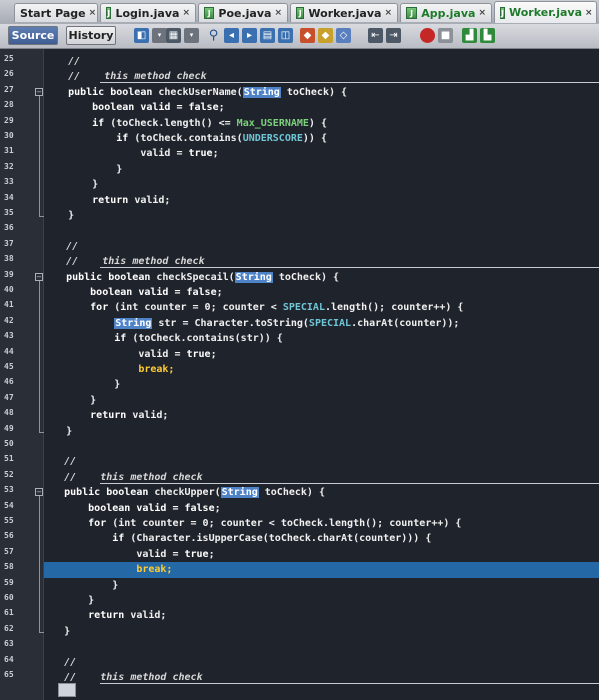  Describe the element at coordinates (213, 35) in the screenshot. I see `search-icon: ⚲` at that location.